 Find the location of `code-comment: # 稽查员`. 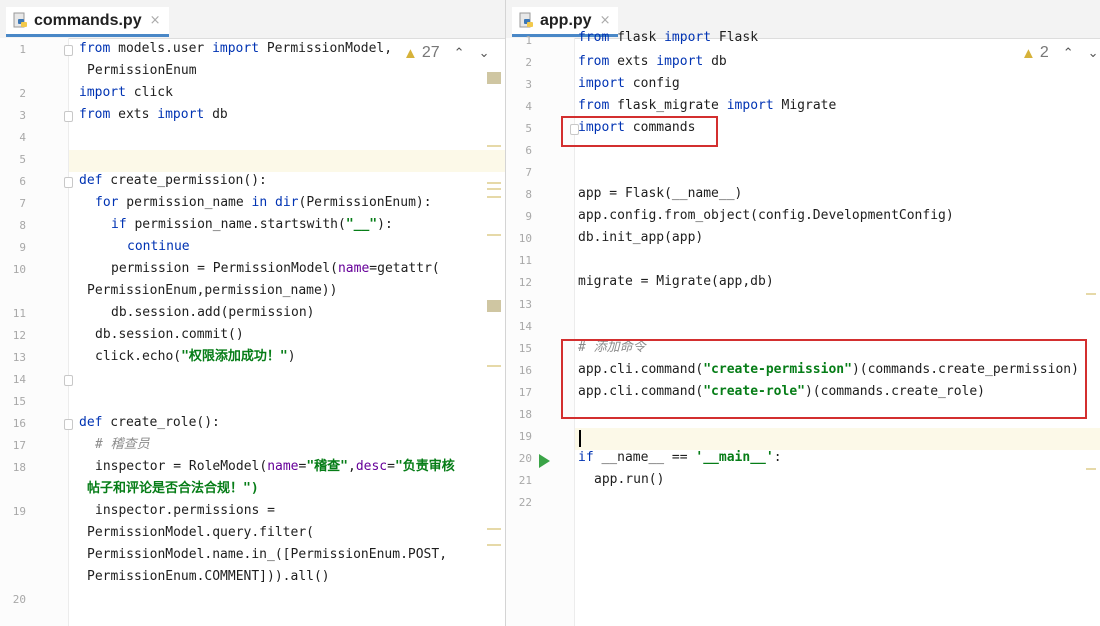

code-comment: # 稽查员 is located at coordinates (122, 445).